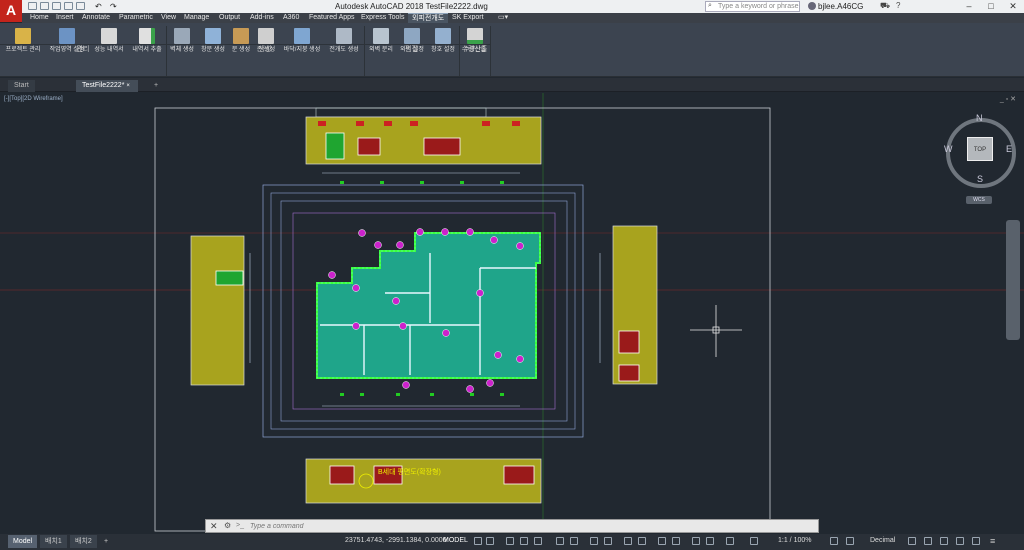 The image size is (1024, 550). I want to click on annotation-monitor-icon, so click(850, 541).